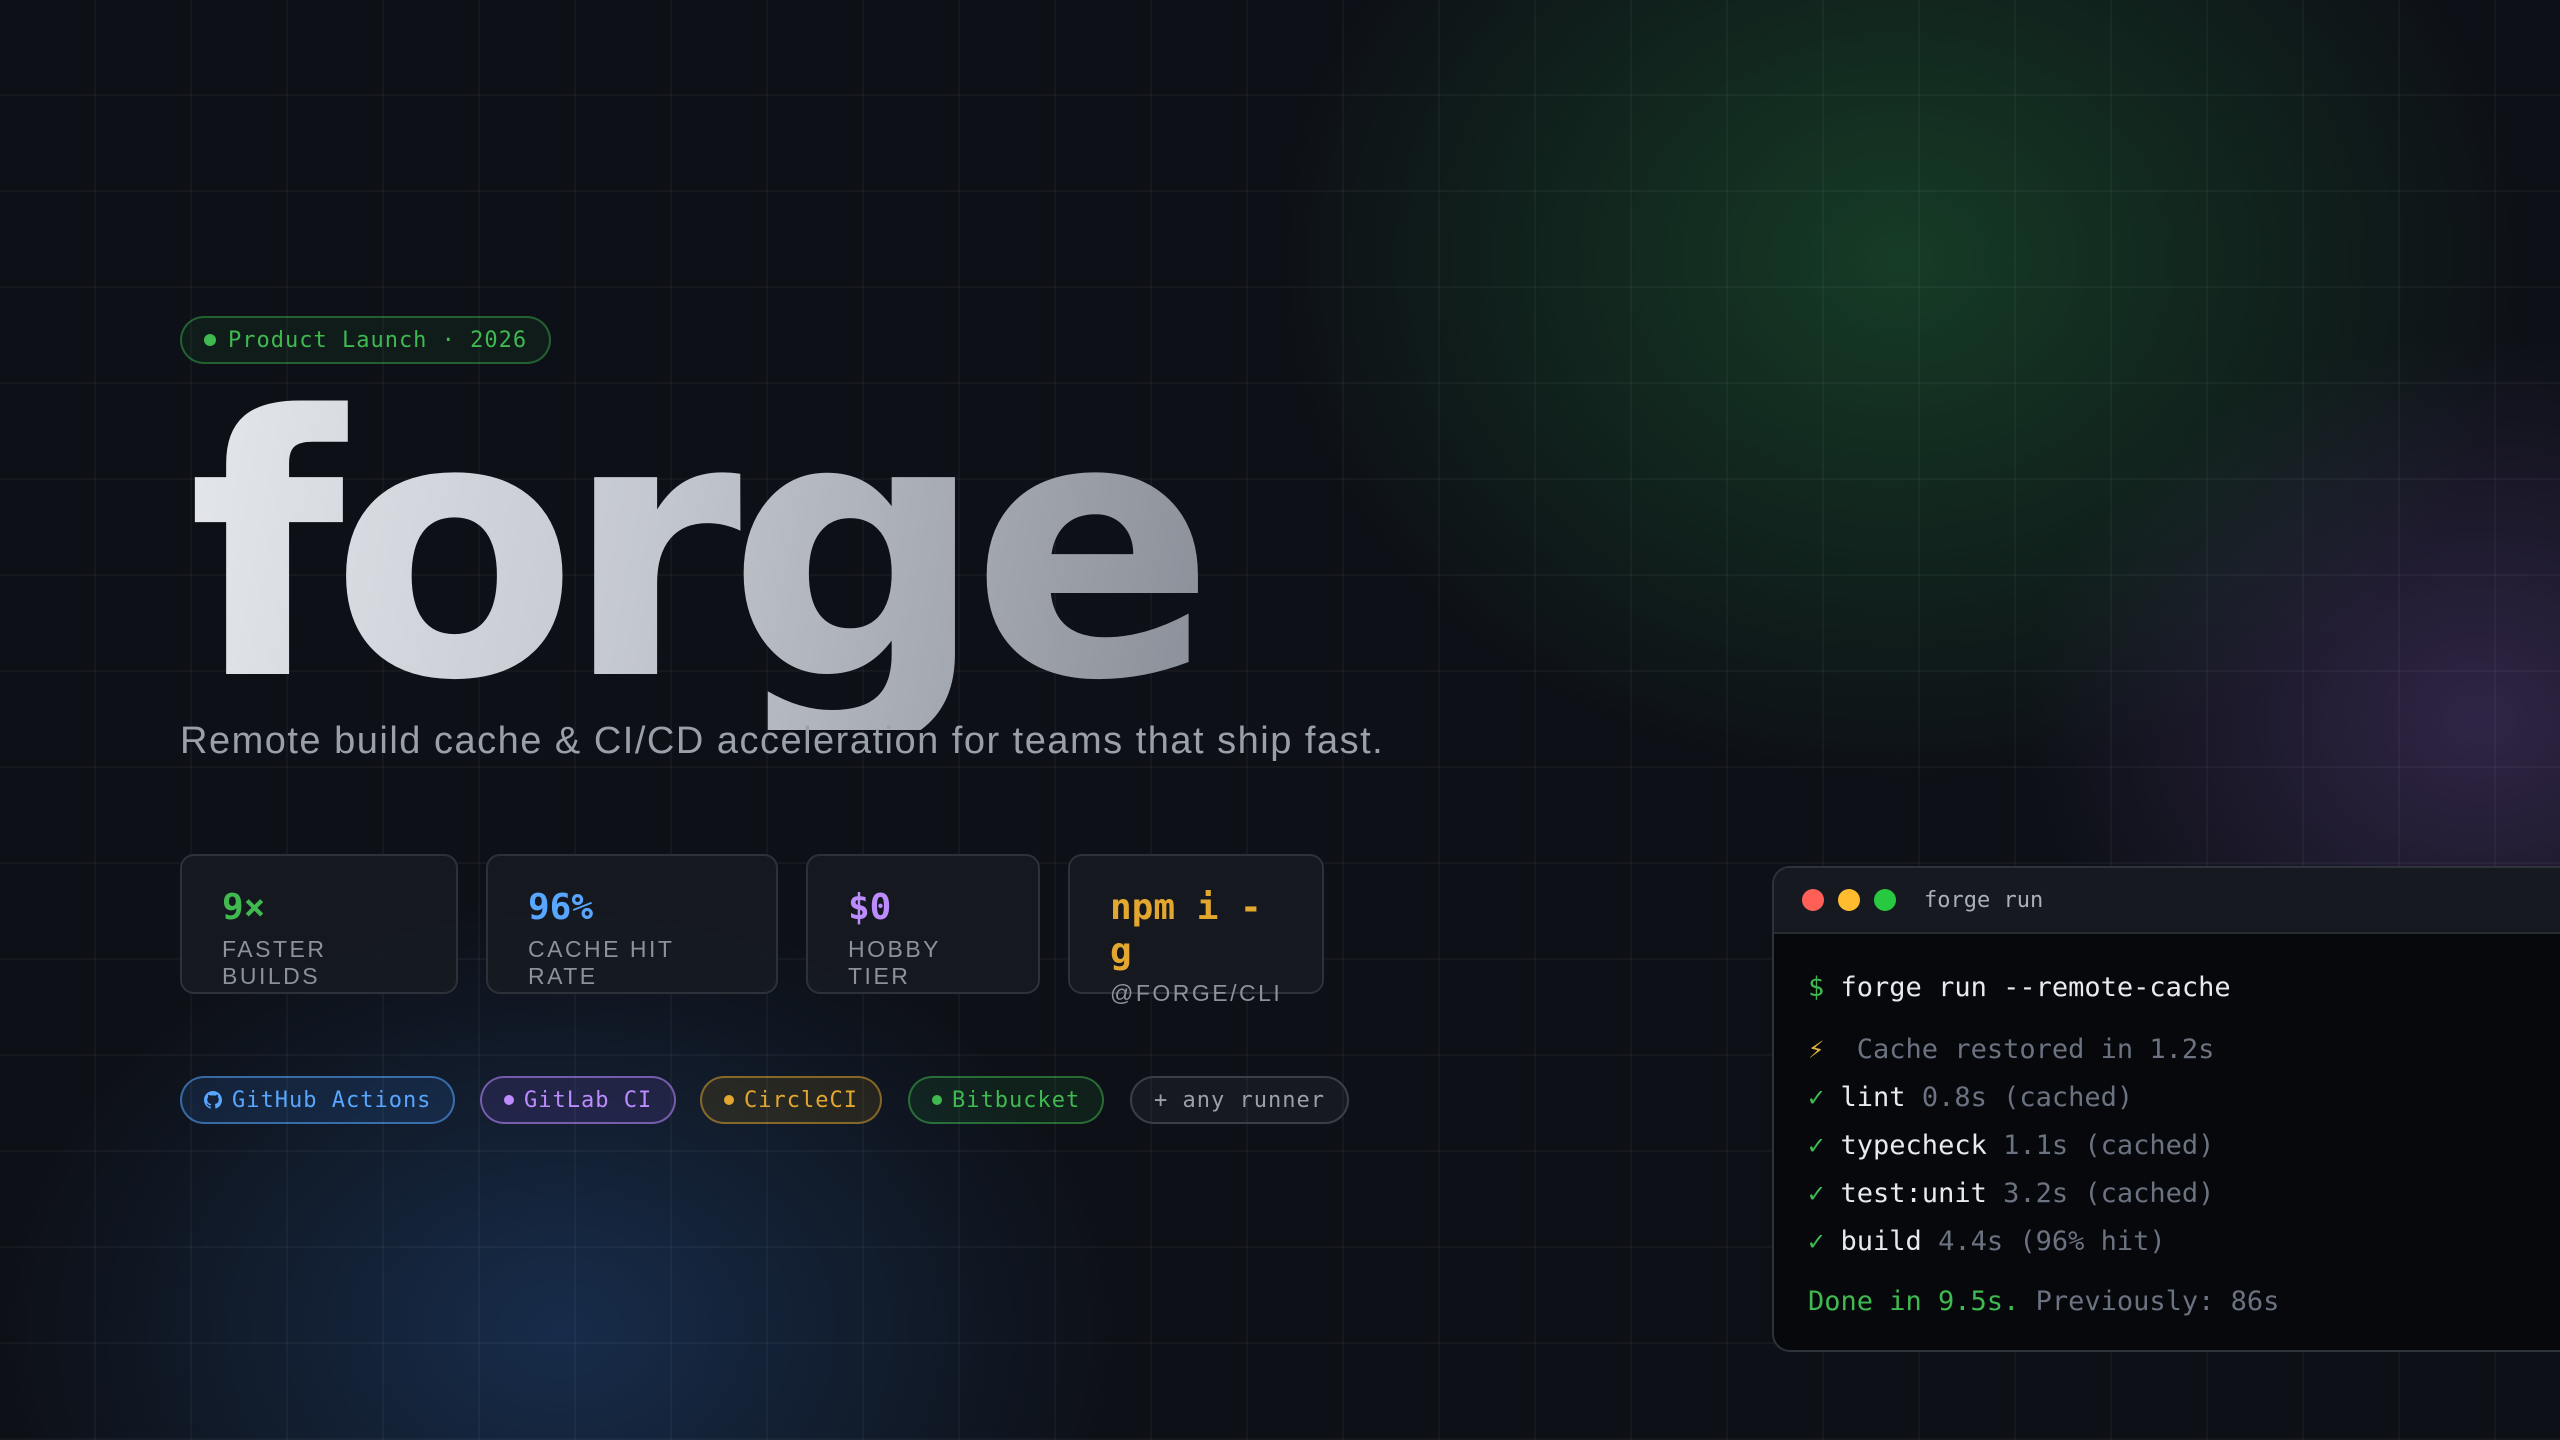 The image size is (2560, 1440). I want to click on prompt-symbol: $, so click(1816, 987).